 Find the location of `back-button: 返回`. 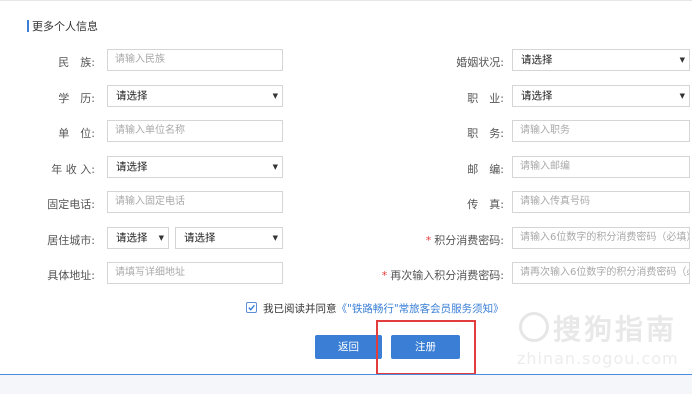

back-button: 返回 is located at coordinates (348, 347).